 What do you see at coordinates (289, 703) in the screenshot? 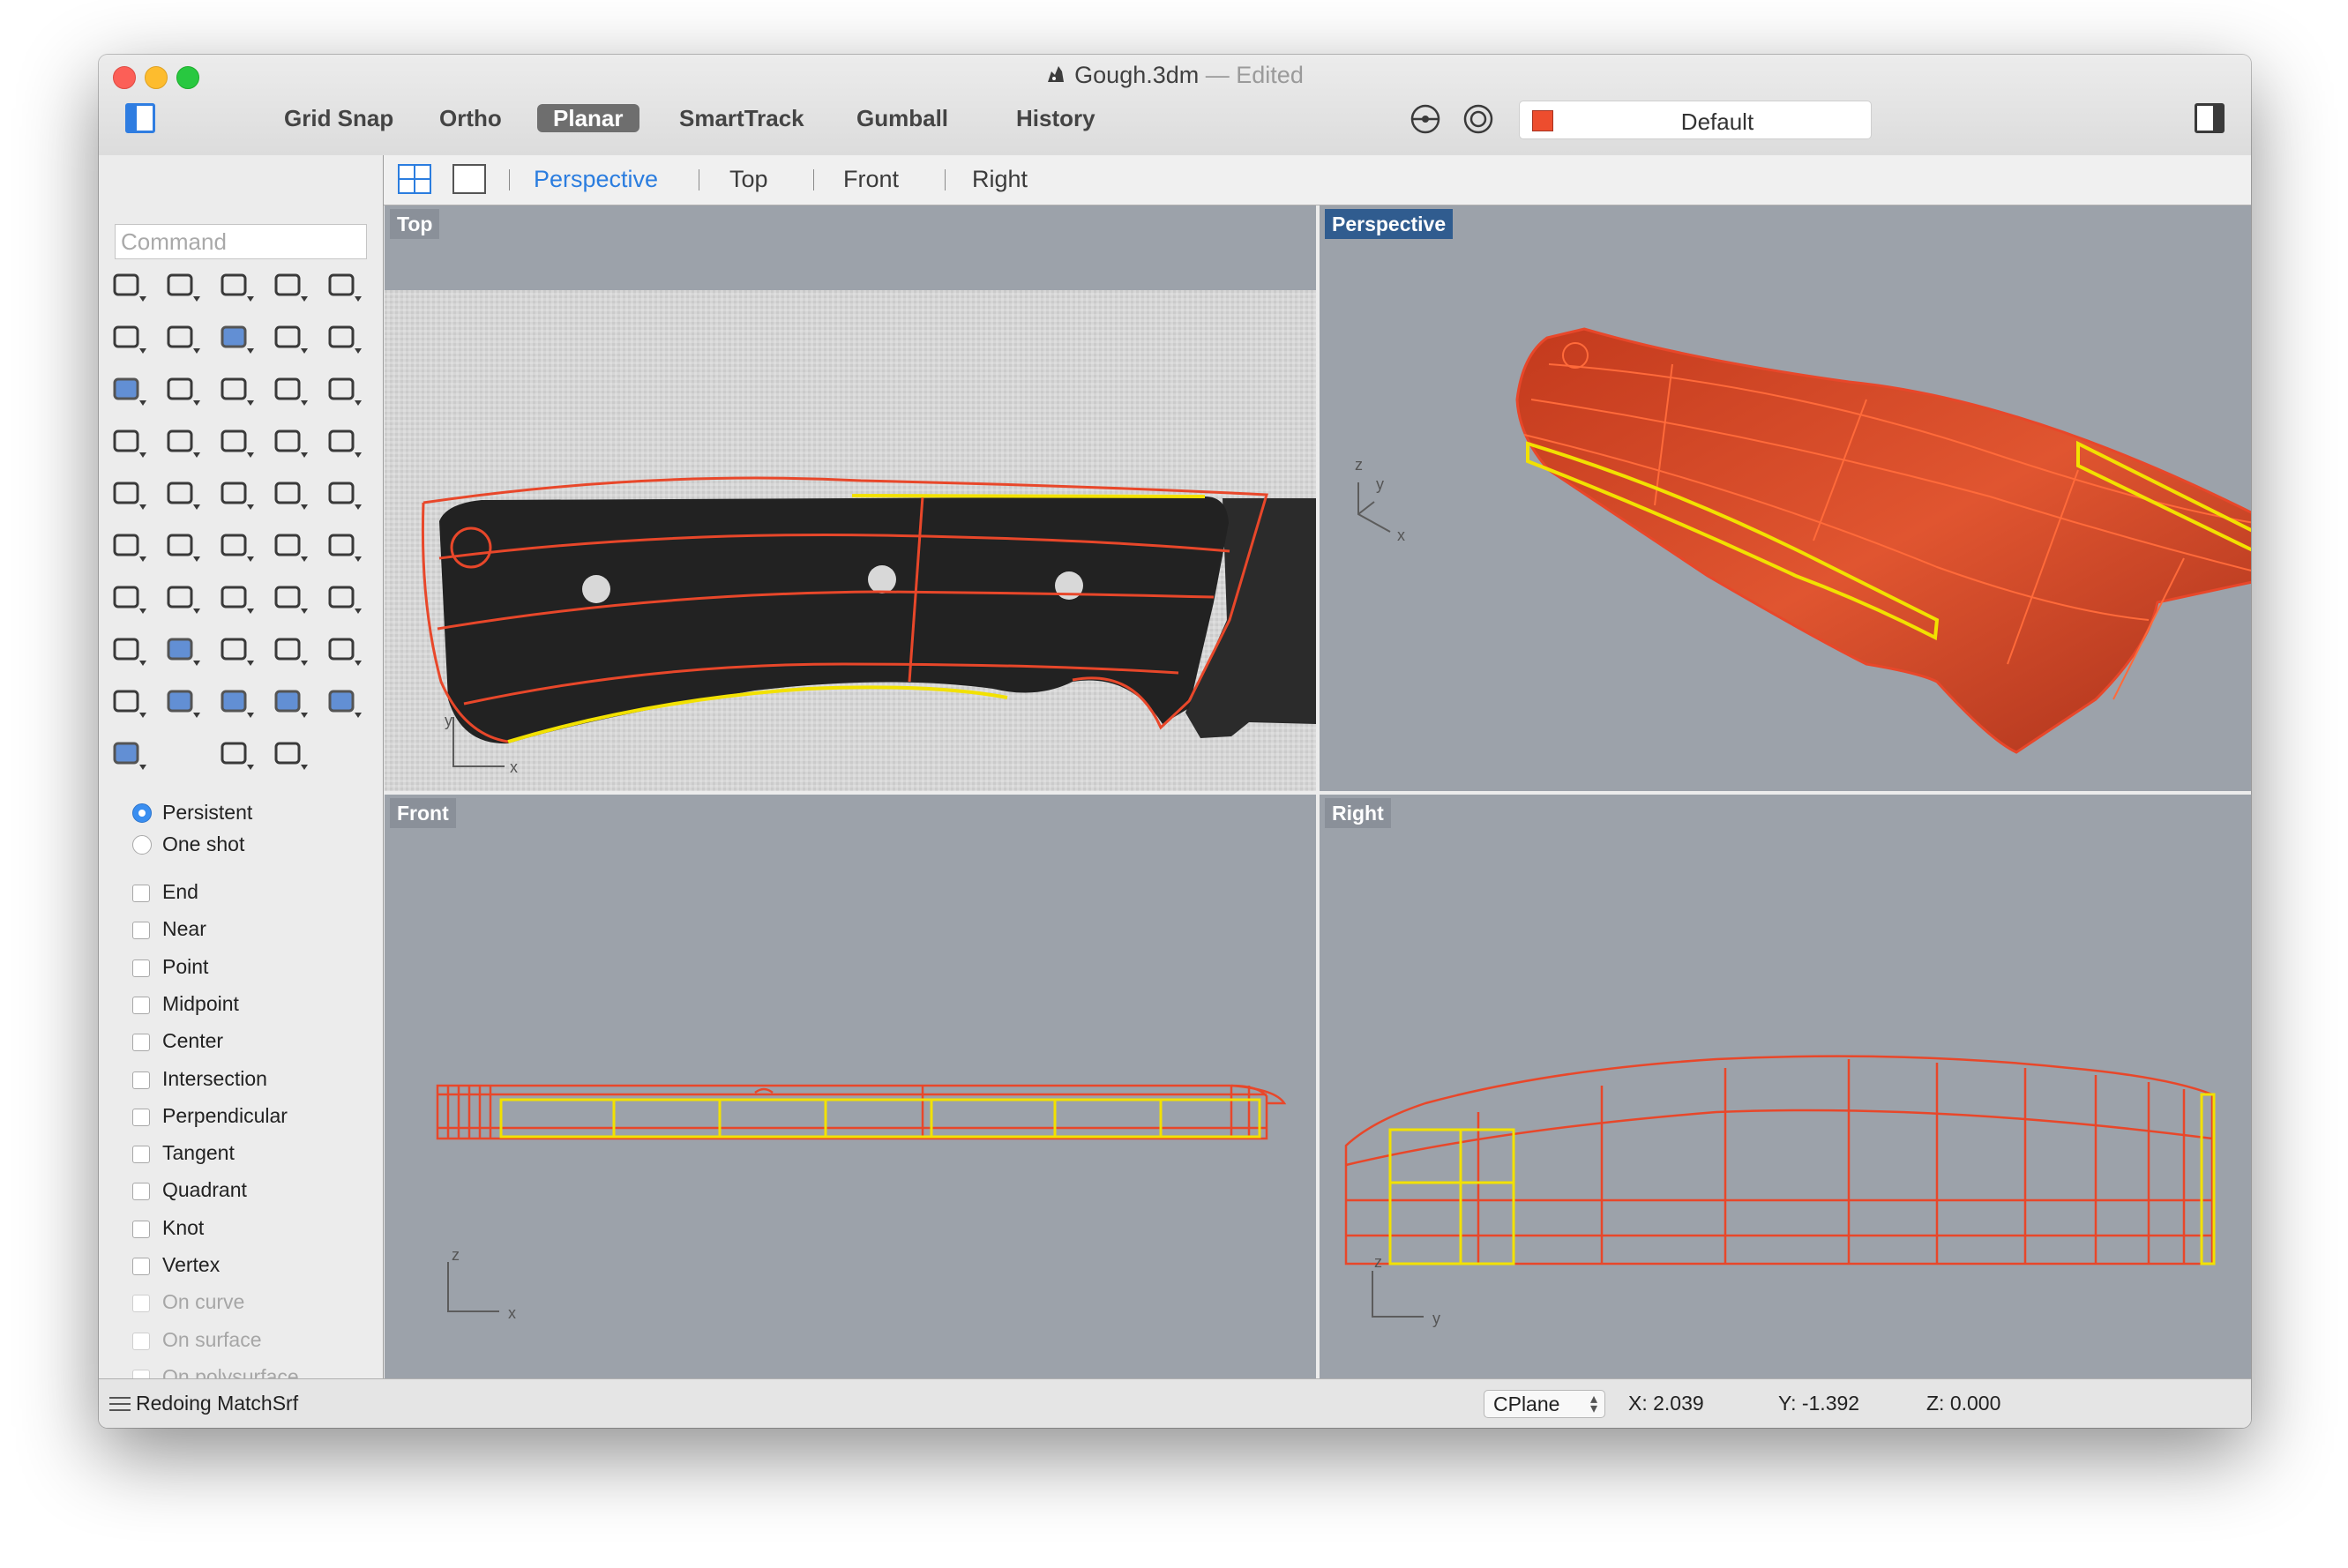
I see `sphere-wire-icon` at bounding box center [289, 703].